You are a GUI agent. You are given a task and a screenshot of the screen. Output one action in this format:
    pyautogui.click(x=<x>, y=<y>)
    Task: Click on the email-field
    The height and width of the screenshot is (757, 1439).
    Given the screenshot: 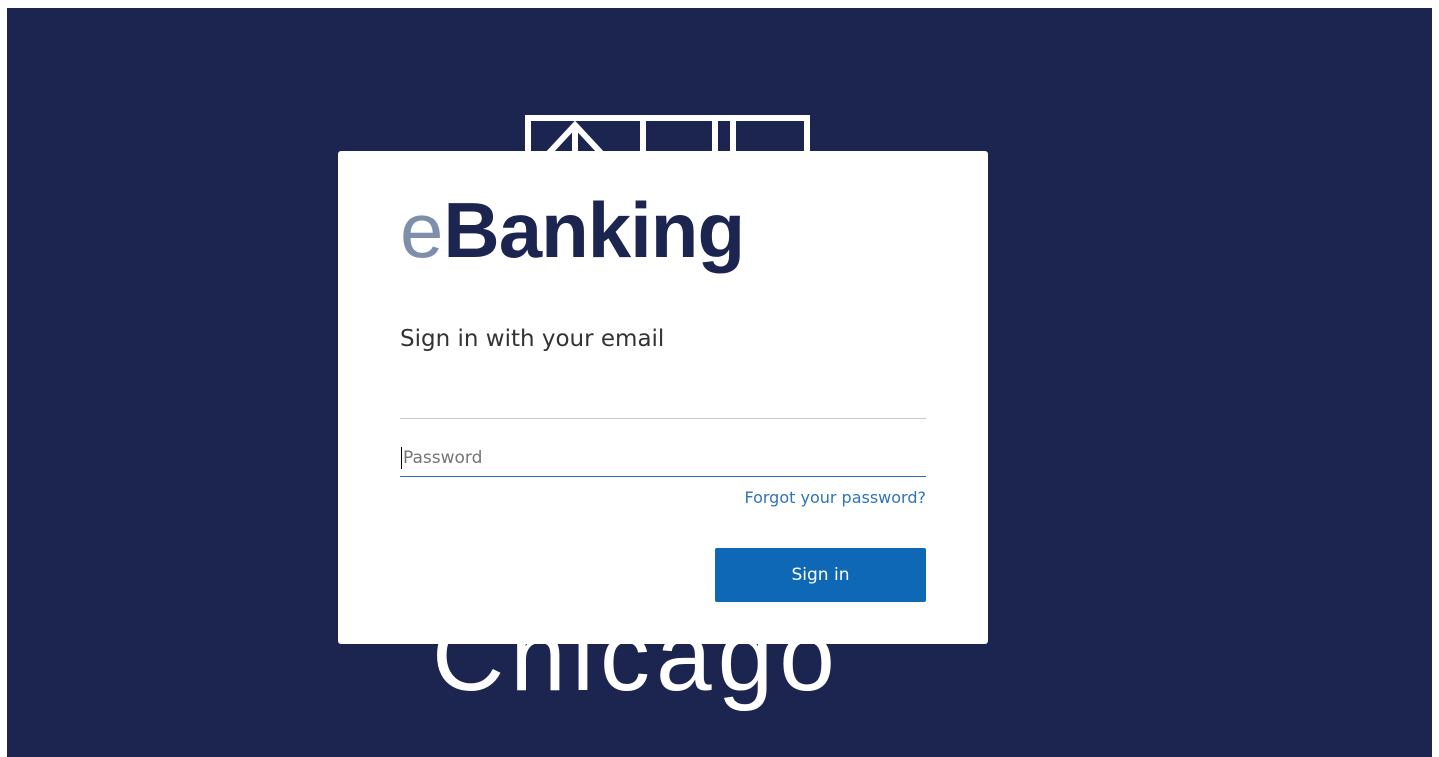 What is the action you would take?
    pyautogui.click(x=663, y=401)
    